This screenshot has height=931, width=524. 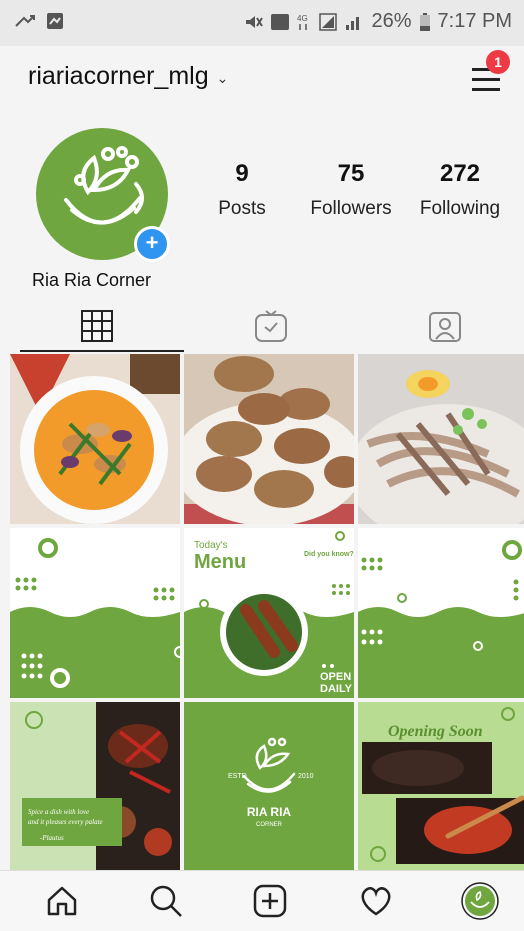 What do you see at coordinates (351, 208) in the screenshot?
I see `followers-label: Followers` at bounding box center [351, 208].